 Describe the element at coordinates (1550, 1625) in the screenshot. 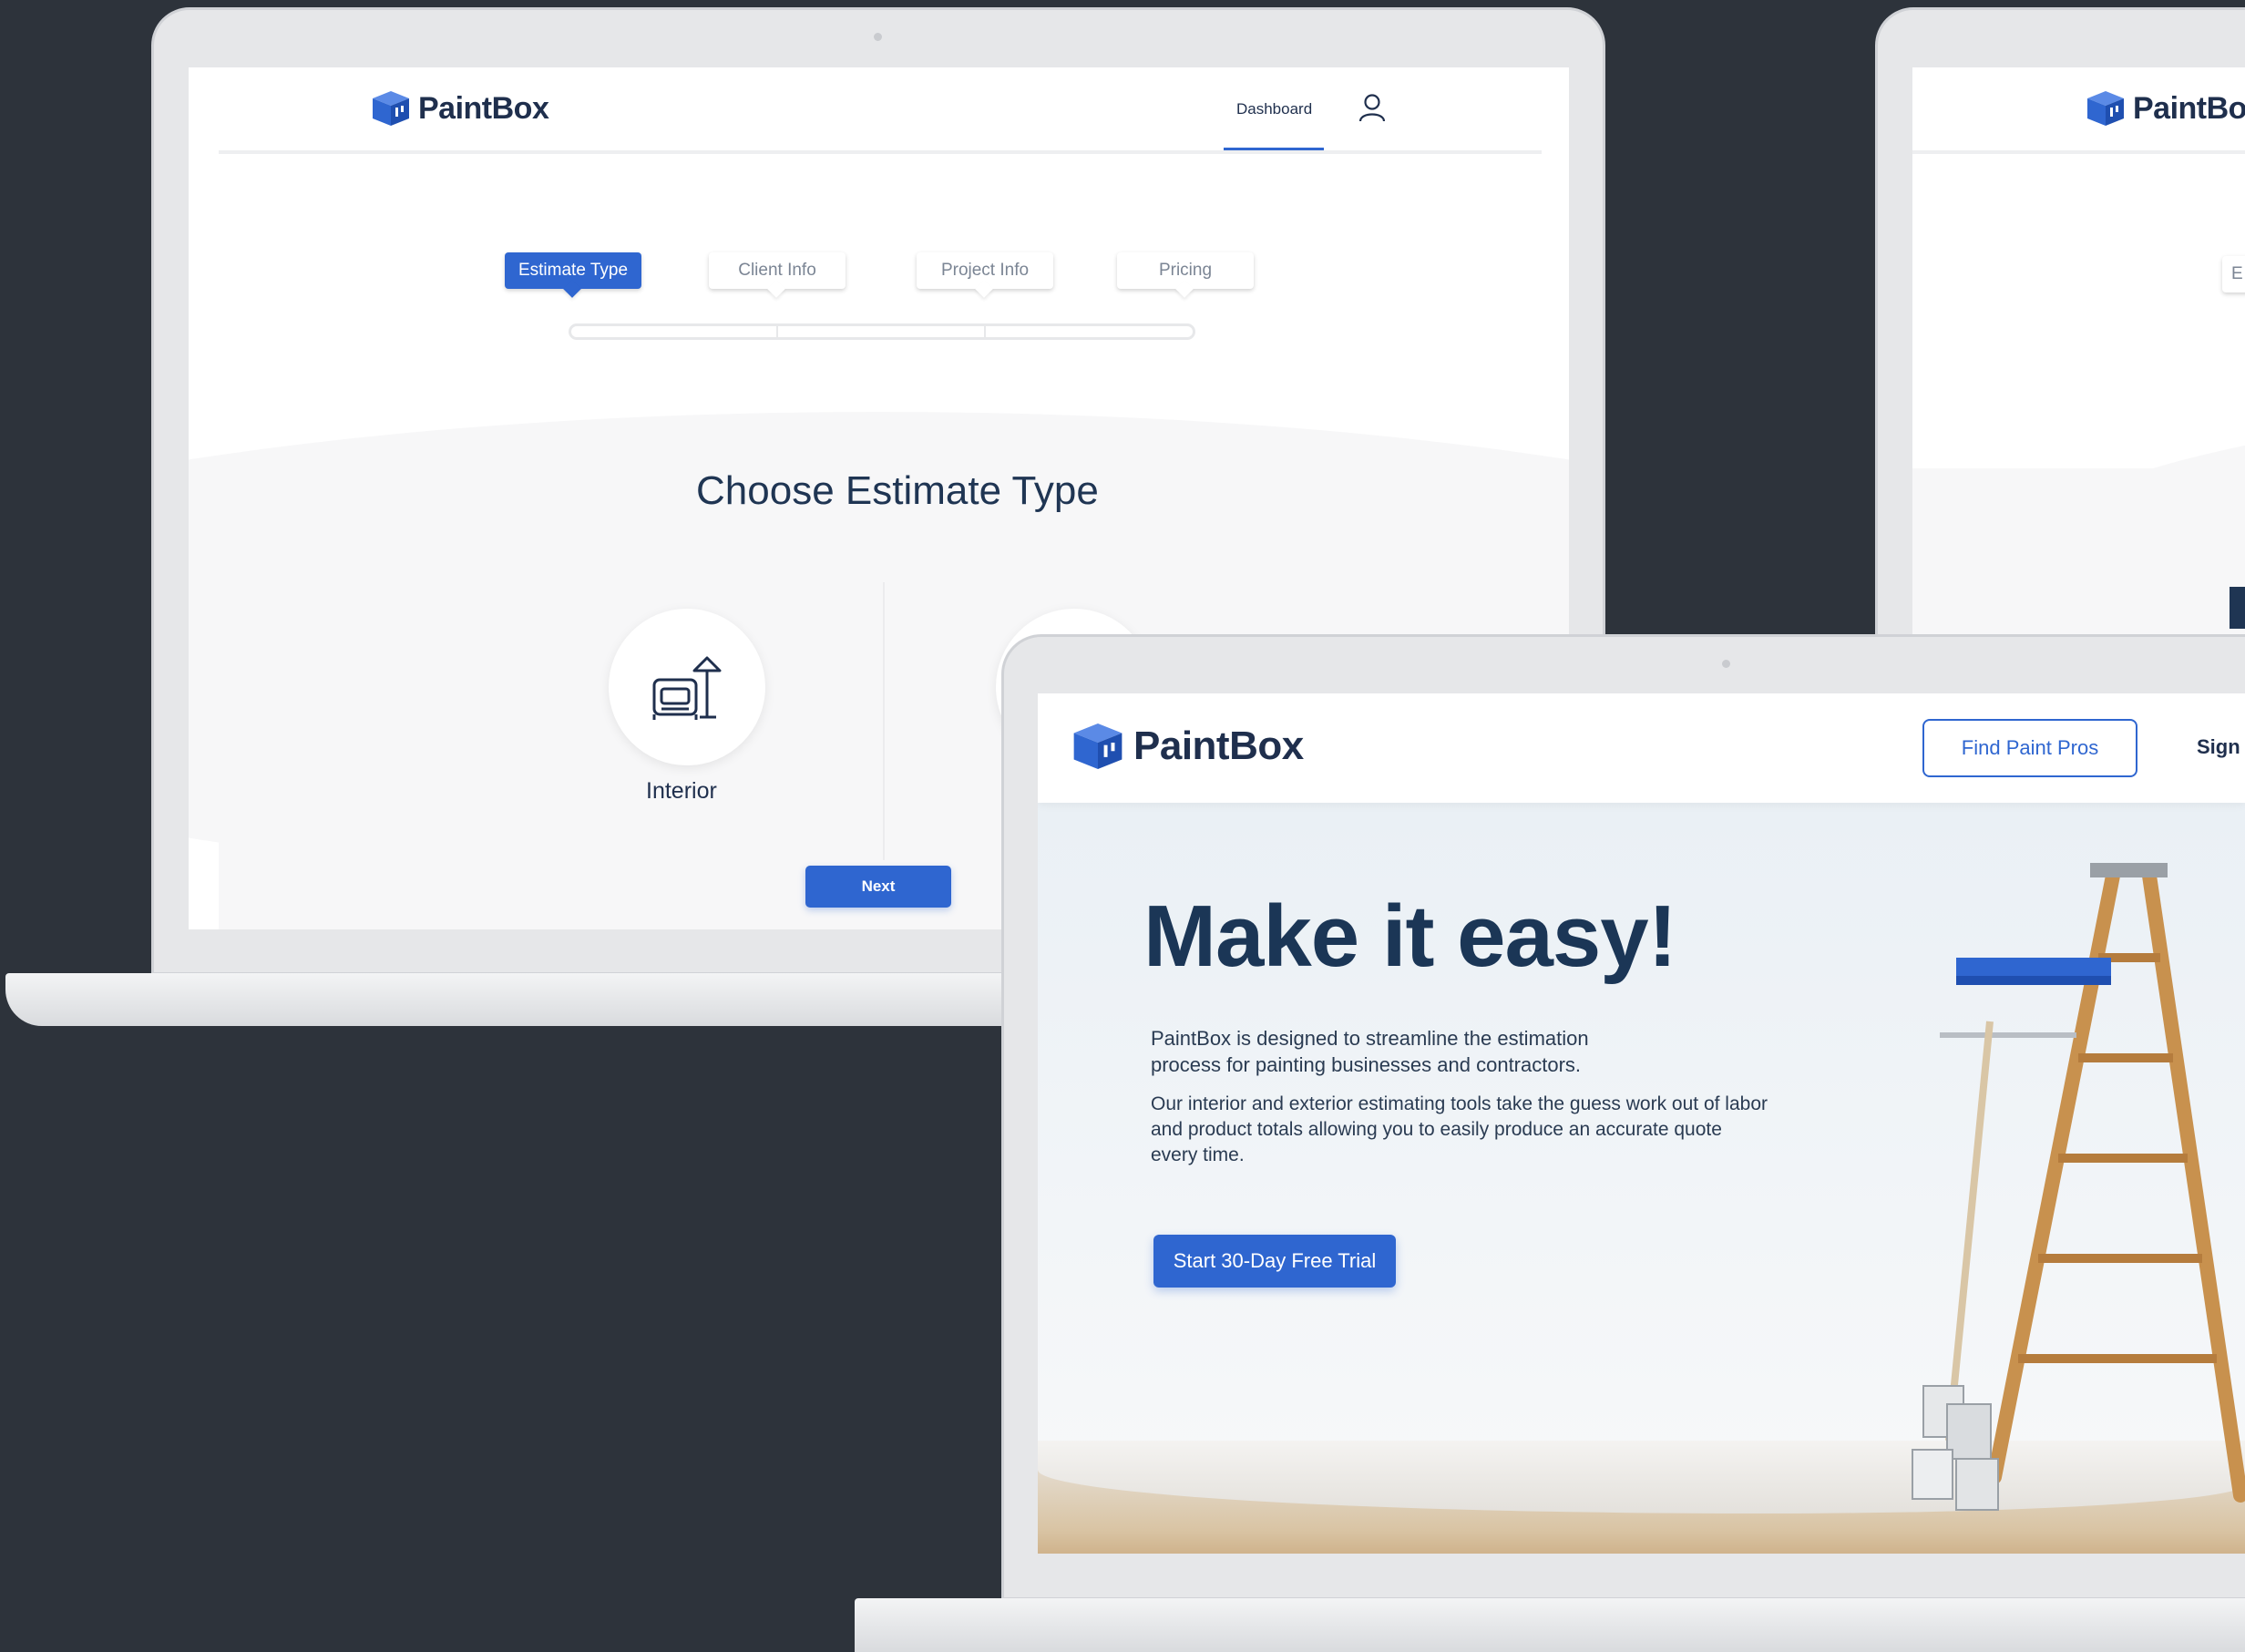

I see `laptop-c-base` at that location.